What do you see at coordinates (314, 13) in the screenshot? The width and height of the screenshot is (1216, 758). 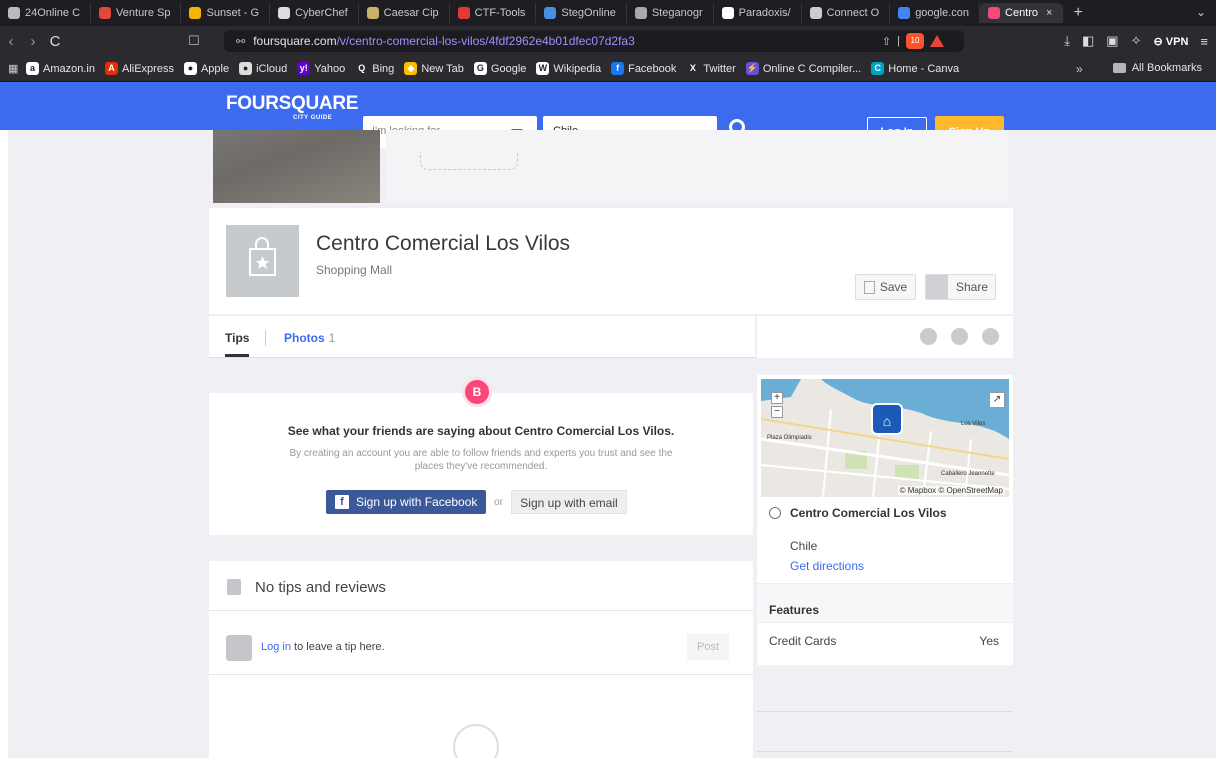 I see `browser-tab: CyberChef` at bounding box center [314, 13].